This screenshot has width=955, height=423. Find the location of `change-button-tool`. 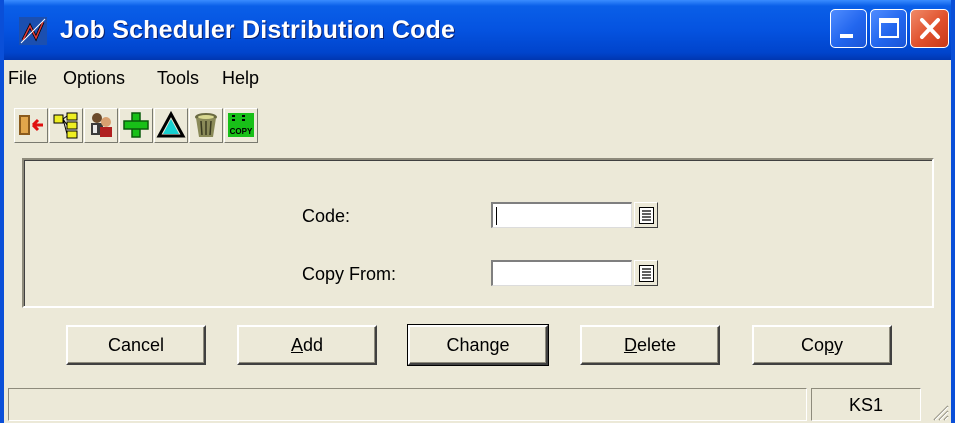

change-button-tool is located at coordinates (171, 125).